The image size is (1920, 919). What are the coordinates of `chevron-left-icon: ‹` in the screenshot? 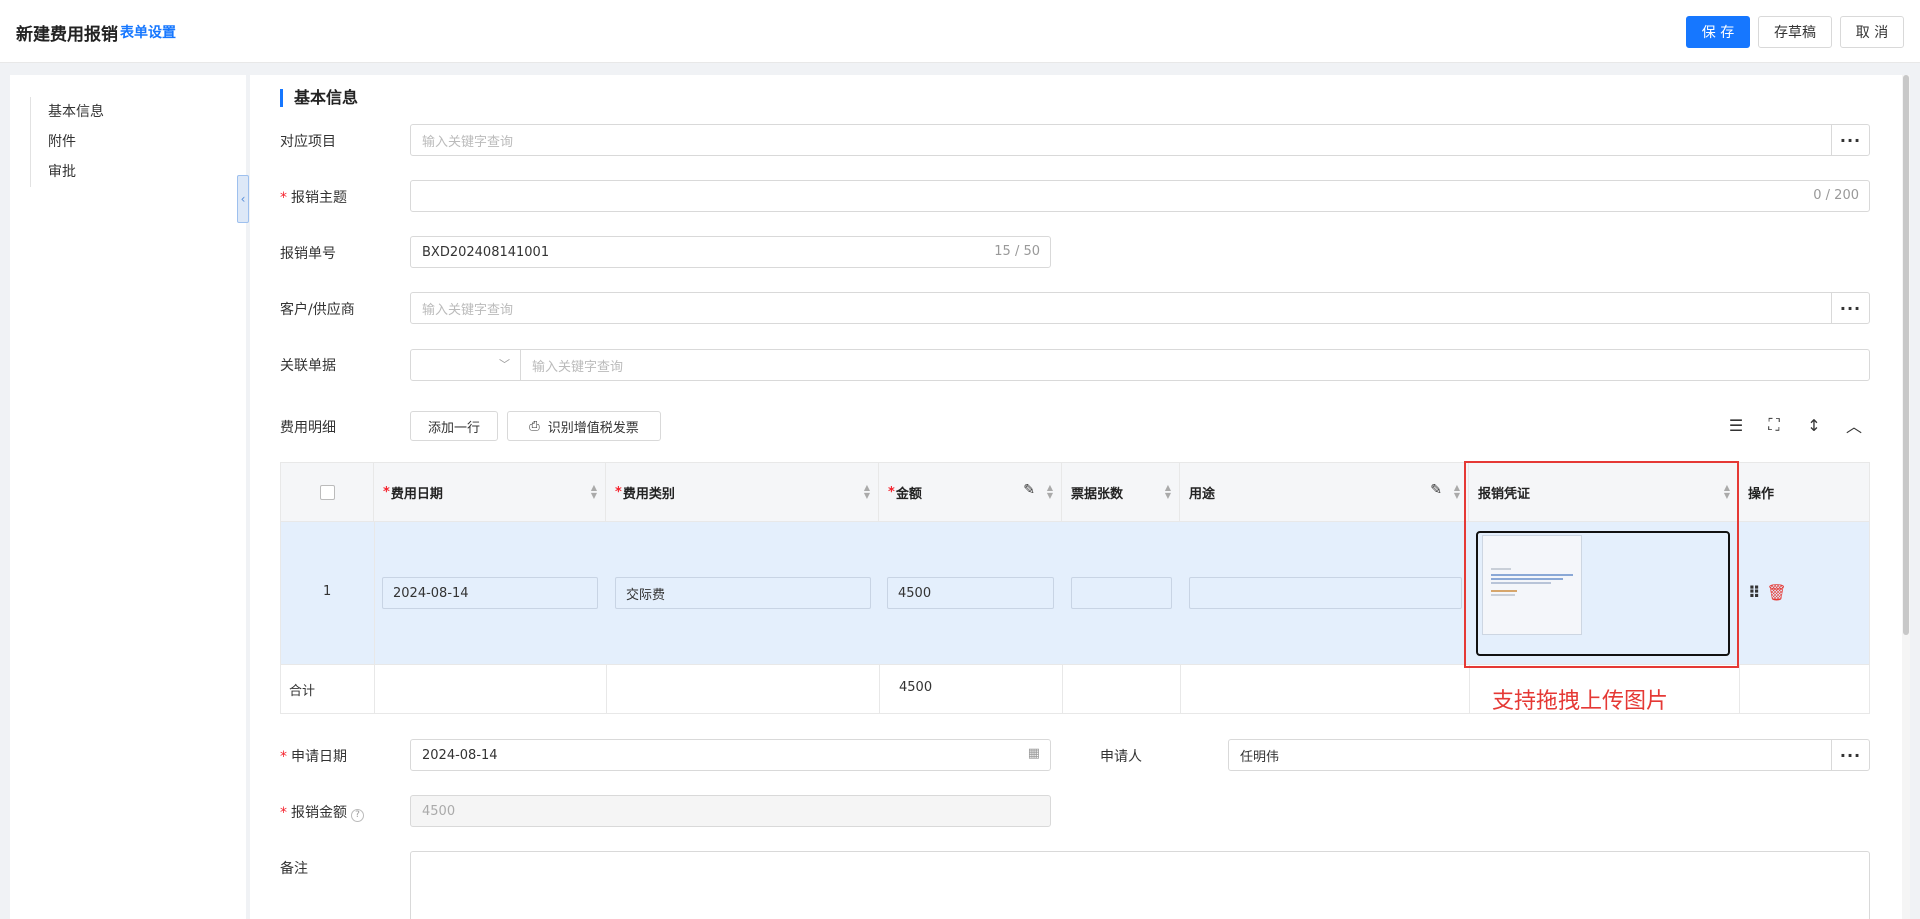 It's located at (243, 199).